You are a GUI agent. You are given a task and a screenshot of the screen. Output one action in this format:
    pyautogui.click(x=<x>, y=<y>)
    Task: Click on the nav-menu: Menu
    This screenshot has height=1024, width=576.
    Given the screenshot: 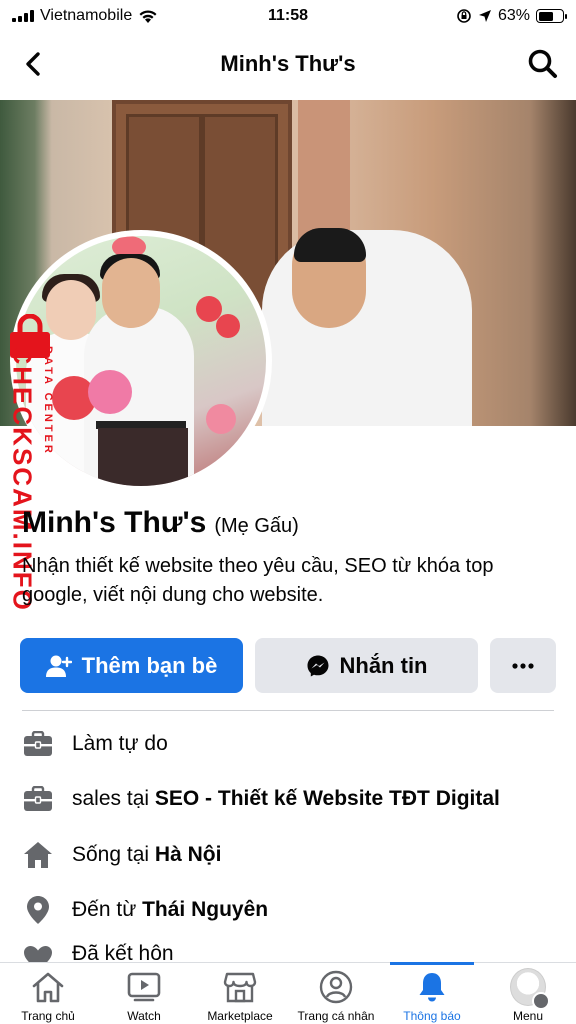 What is the action you would take?
    pyautogui.click(x=528, y=993)
    